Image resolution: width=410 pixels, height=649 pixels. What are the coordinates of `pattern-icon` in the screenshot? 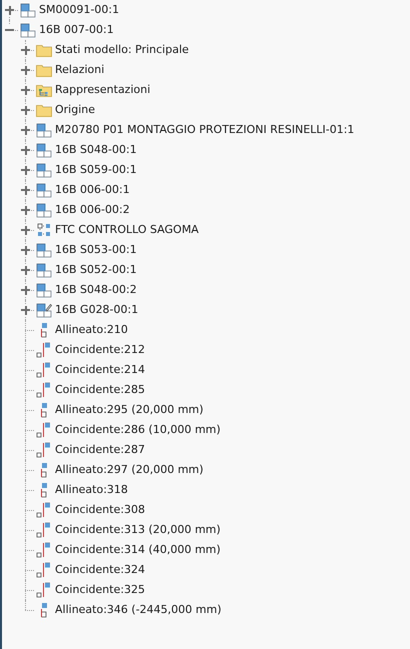 It's located at (44, 230).